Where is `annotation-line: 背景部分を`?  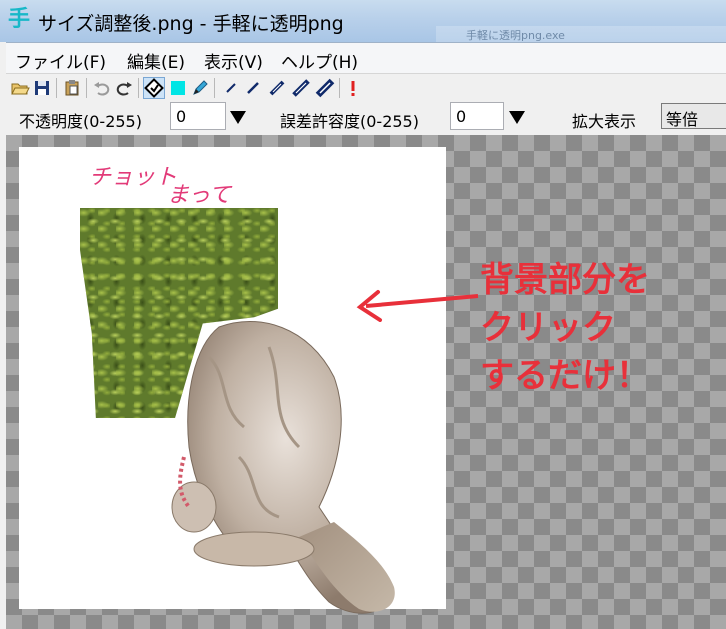
annotation-line: 背景部分を is located at coordinates (565, 280).